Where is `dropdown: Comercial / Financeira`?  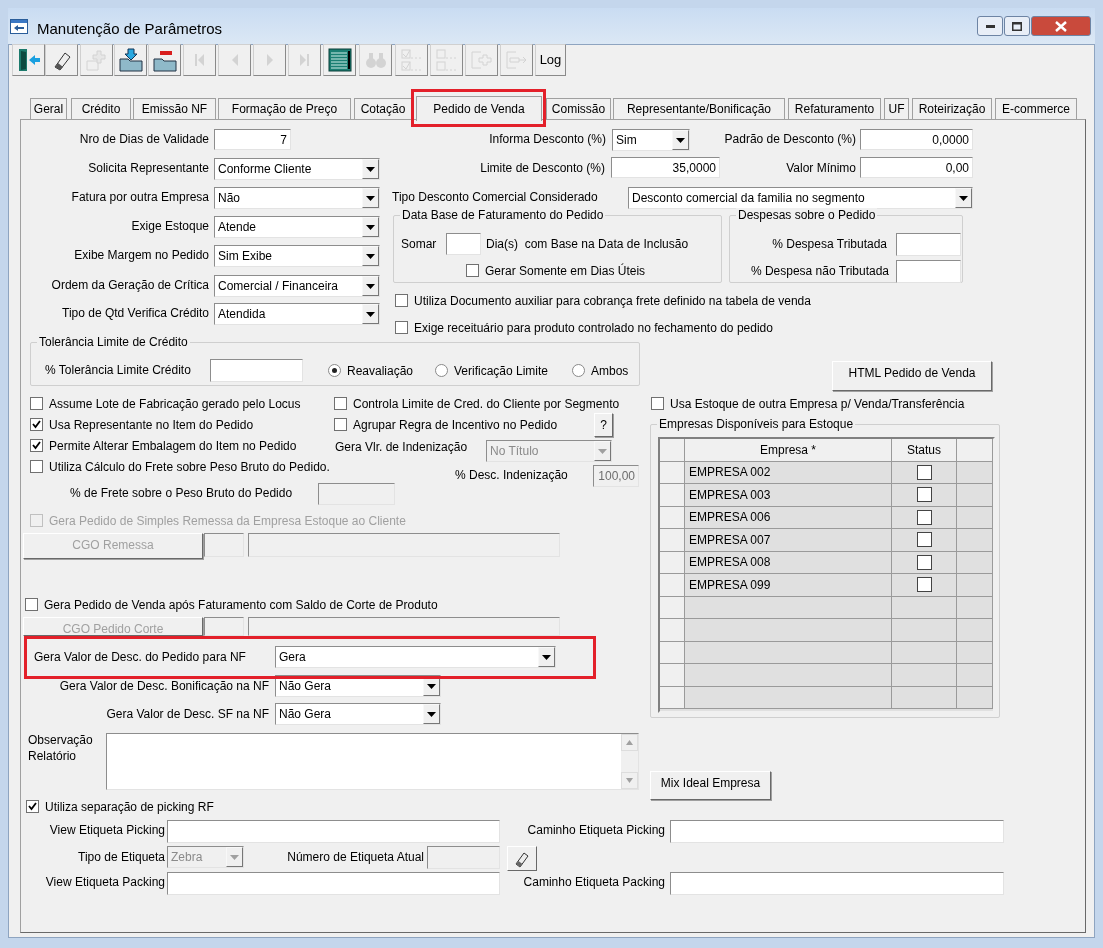 dropdown: Comercial / Financeira is located at coordinates (297, 286).